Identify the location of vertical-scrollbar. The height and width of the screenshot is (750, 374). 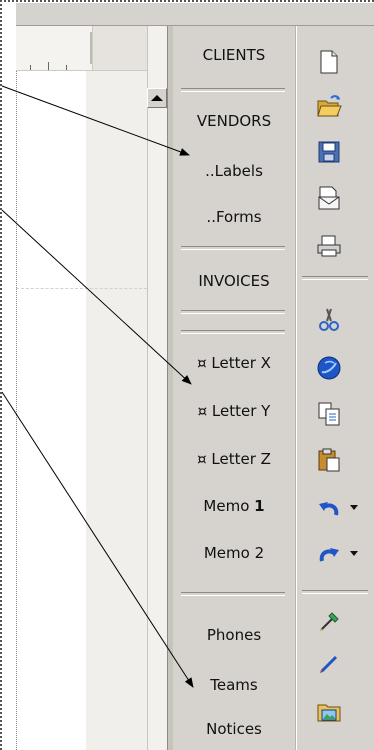
(157, 388).